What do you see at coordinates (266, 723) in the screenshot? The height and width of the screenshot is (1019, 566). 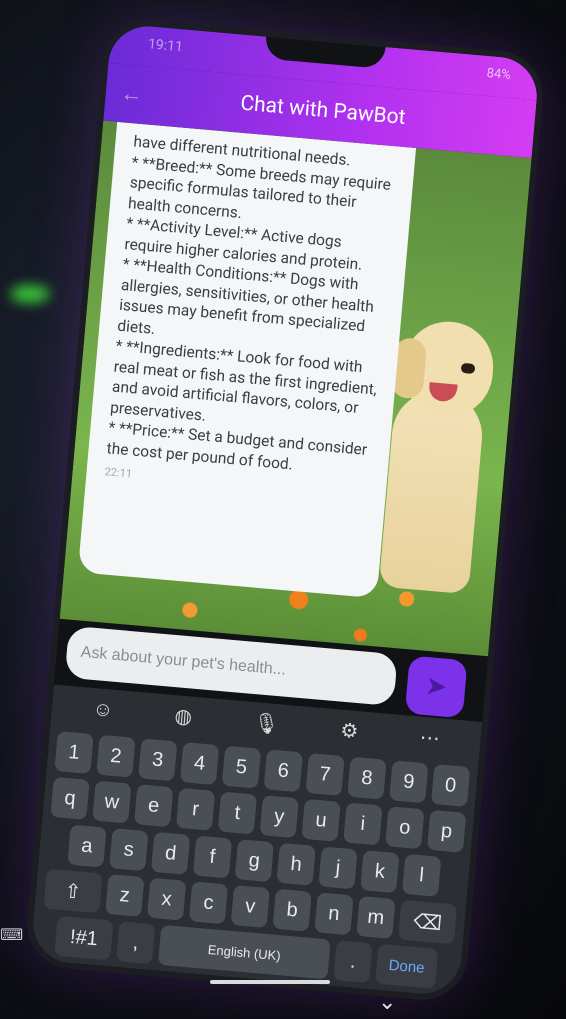 I see `mic-icon: 🎙` at bounding box center [266, 723].